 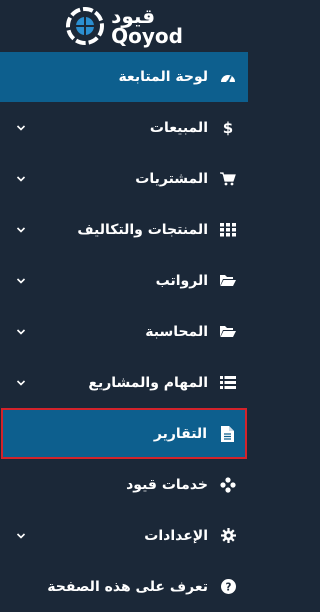 I want to click on qoyod-logo-icon, so click(x=85, y=26).